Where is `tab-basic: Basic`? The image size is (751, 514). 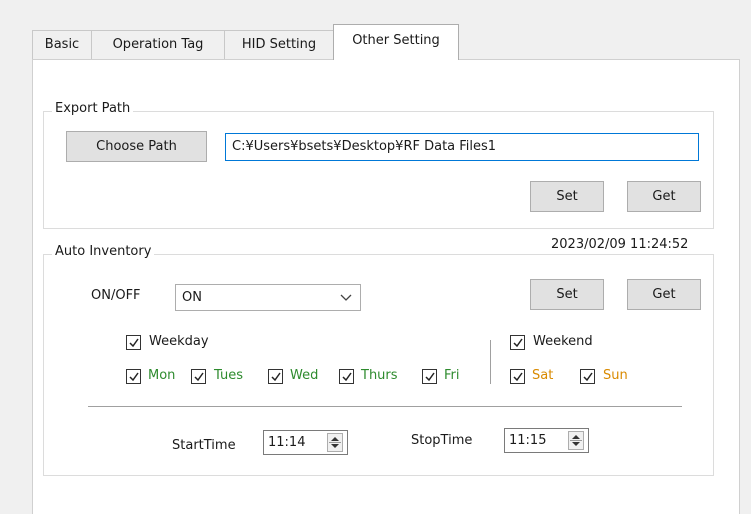
tab-basic: Basic is located at coordinates (62, 44).